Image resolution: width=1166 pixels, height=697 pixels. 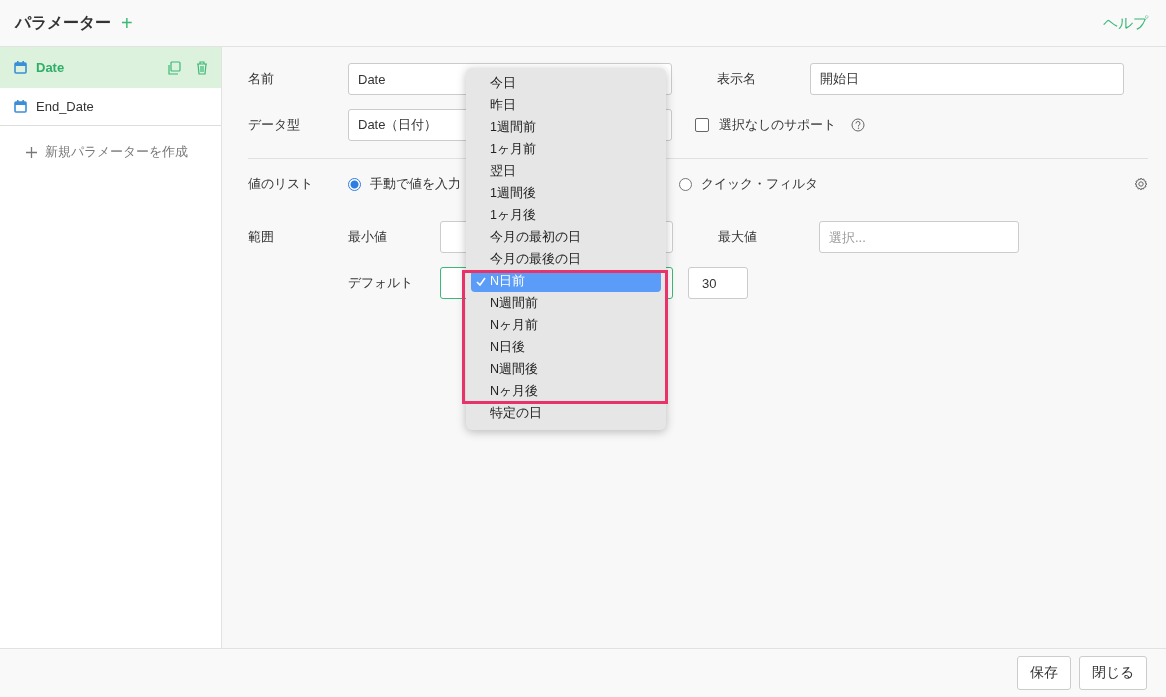 I want to click on parameter-name: End_Date, so click(x=65, y=106).